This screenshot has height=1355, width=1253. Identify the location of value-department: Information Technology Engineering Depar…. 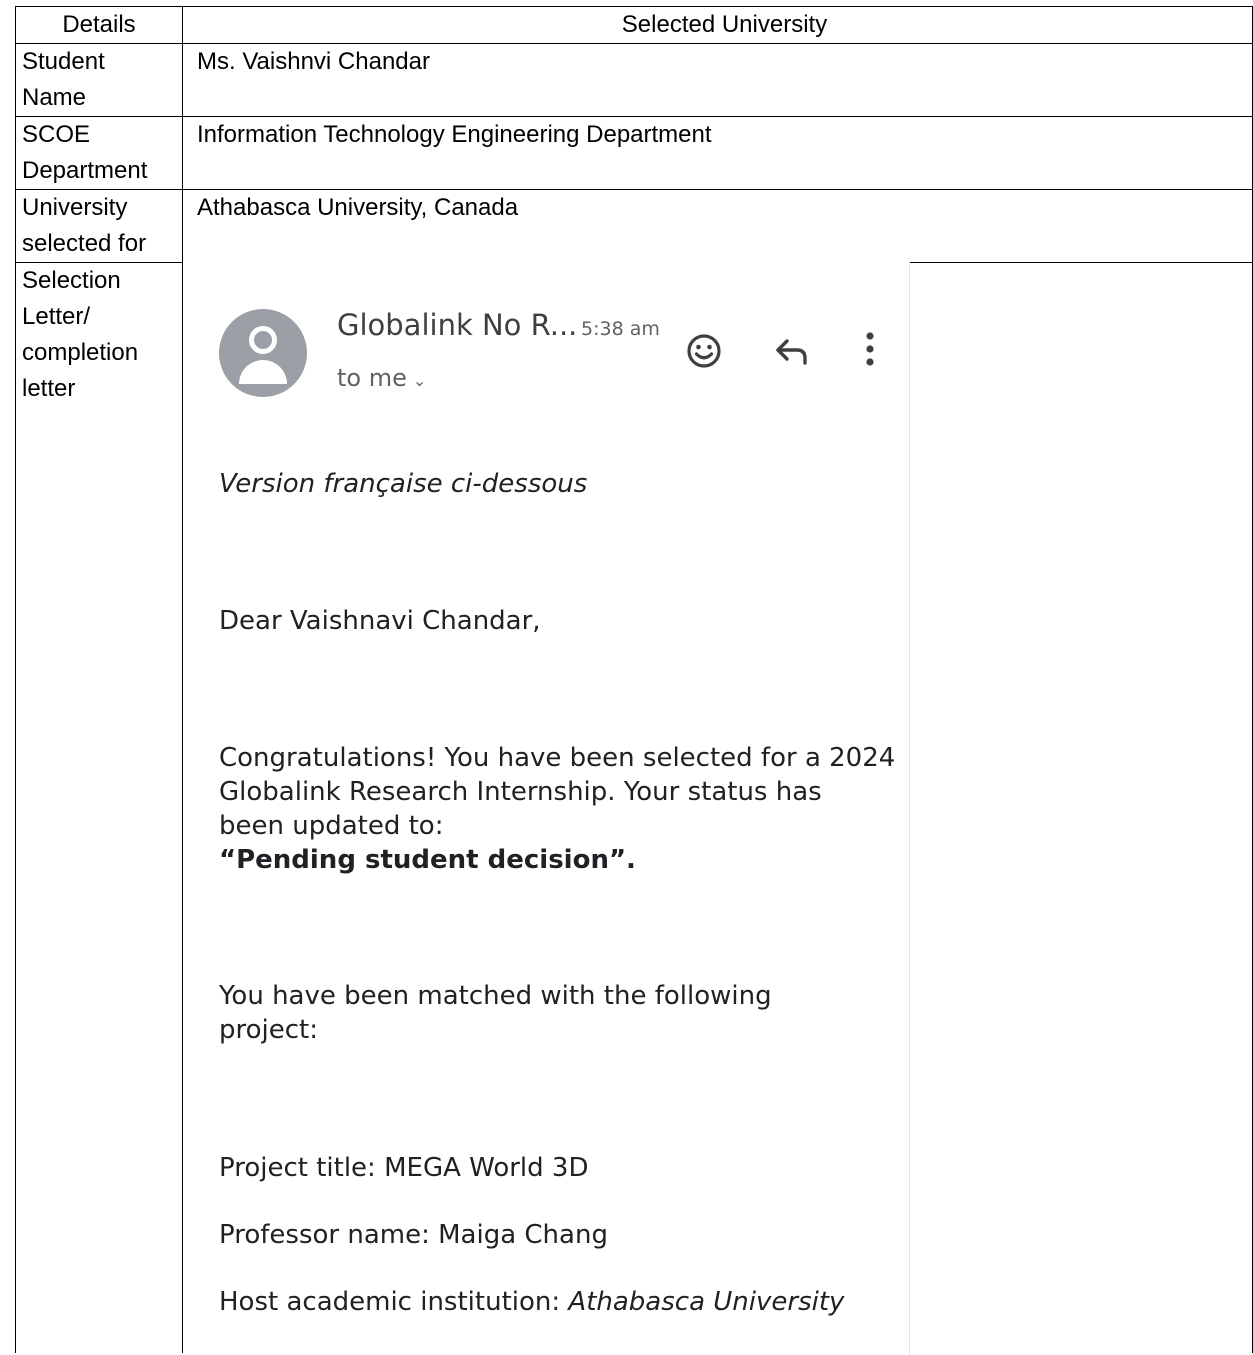
(717, 153).